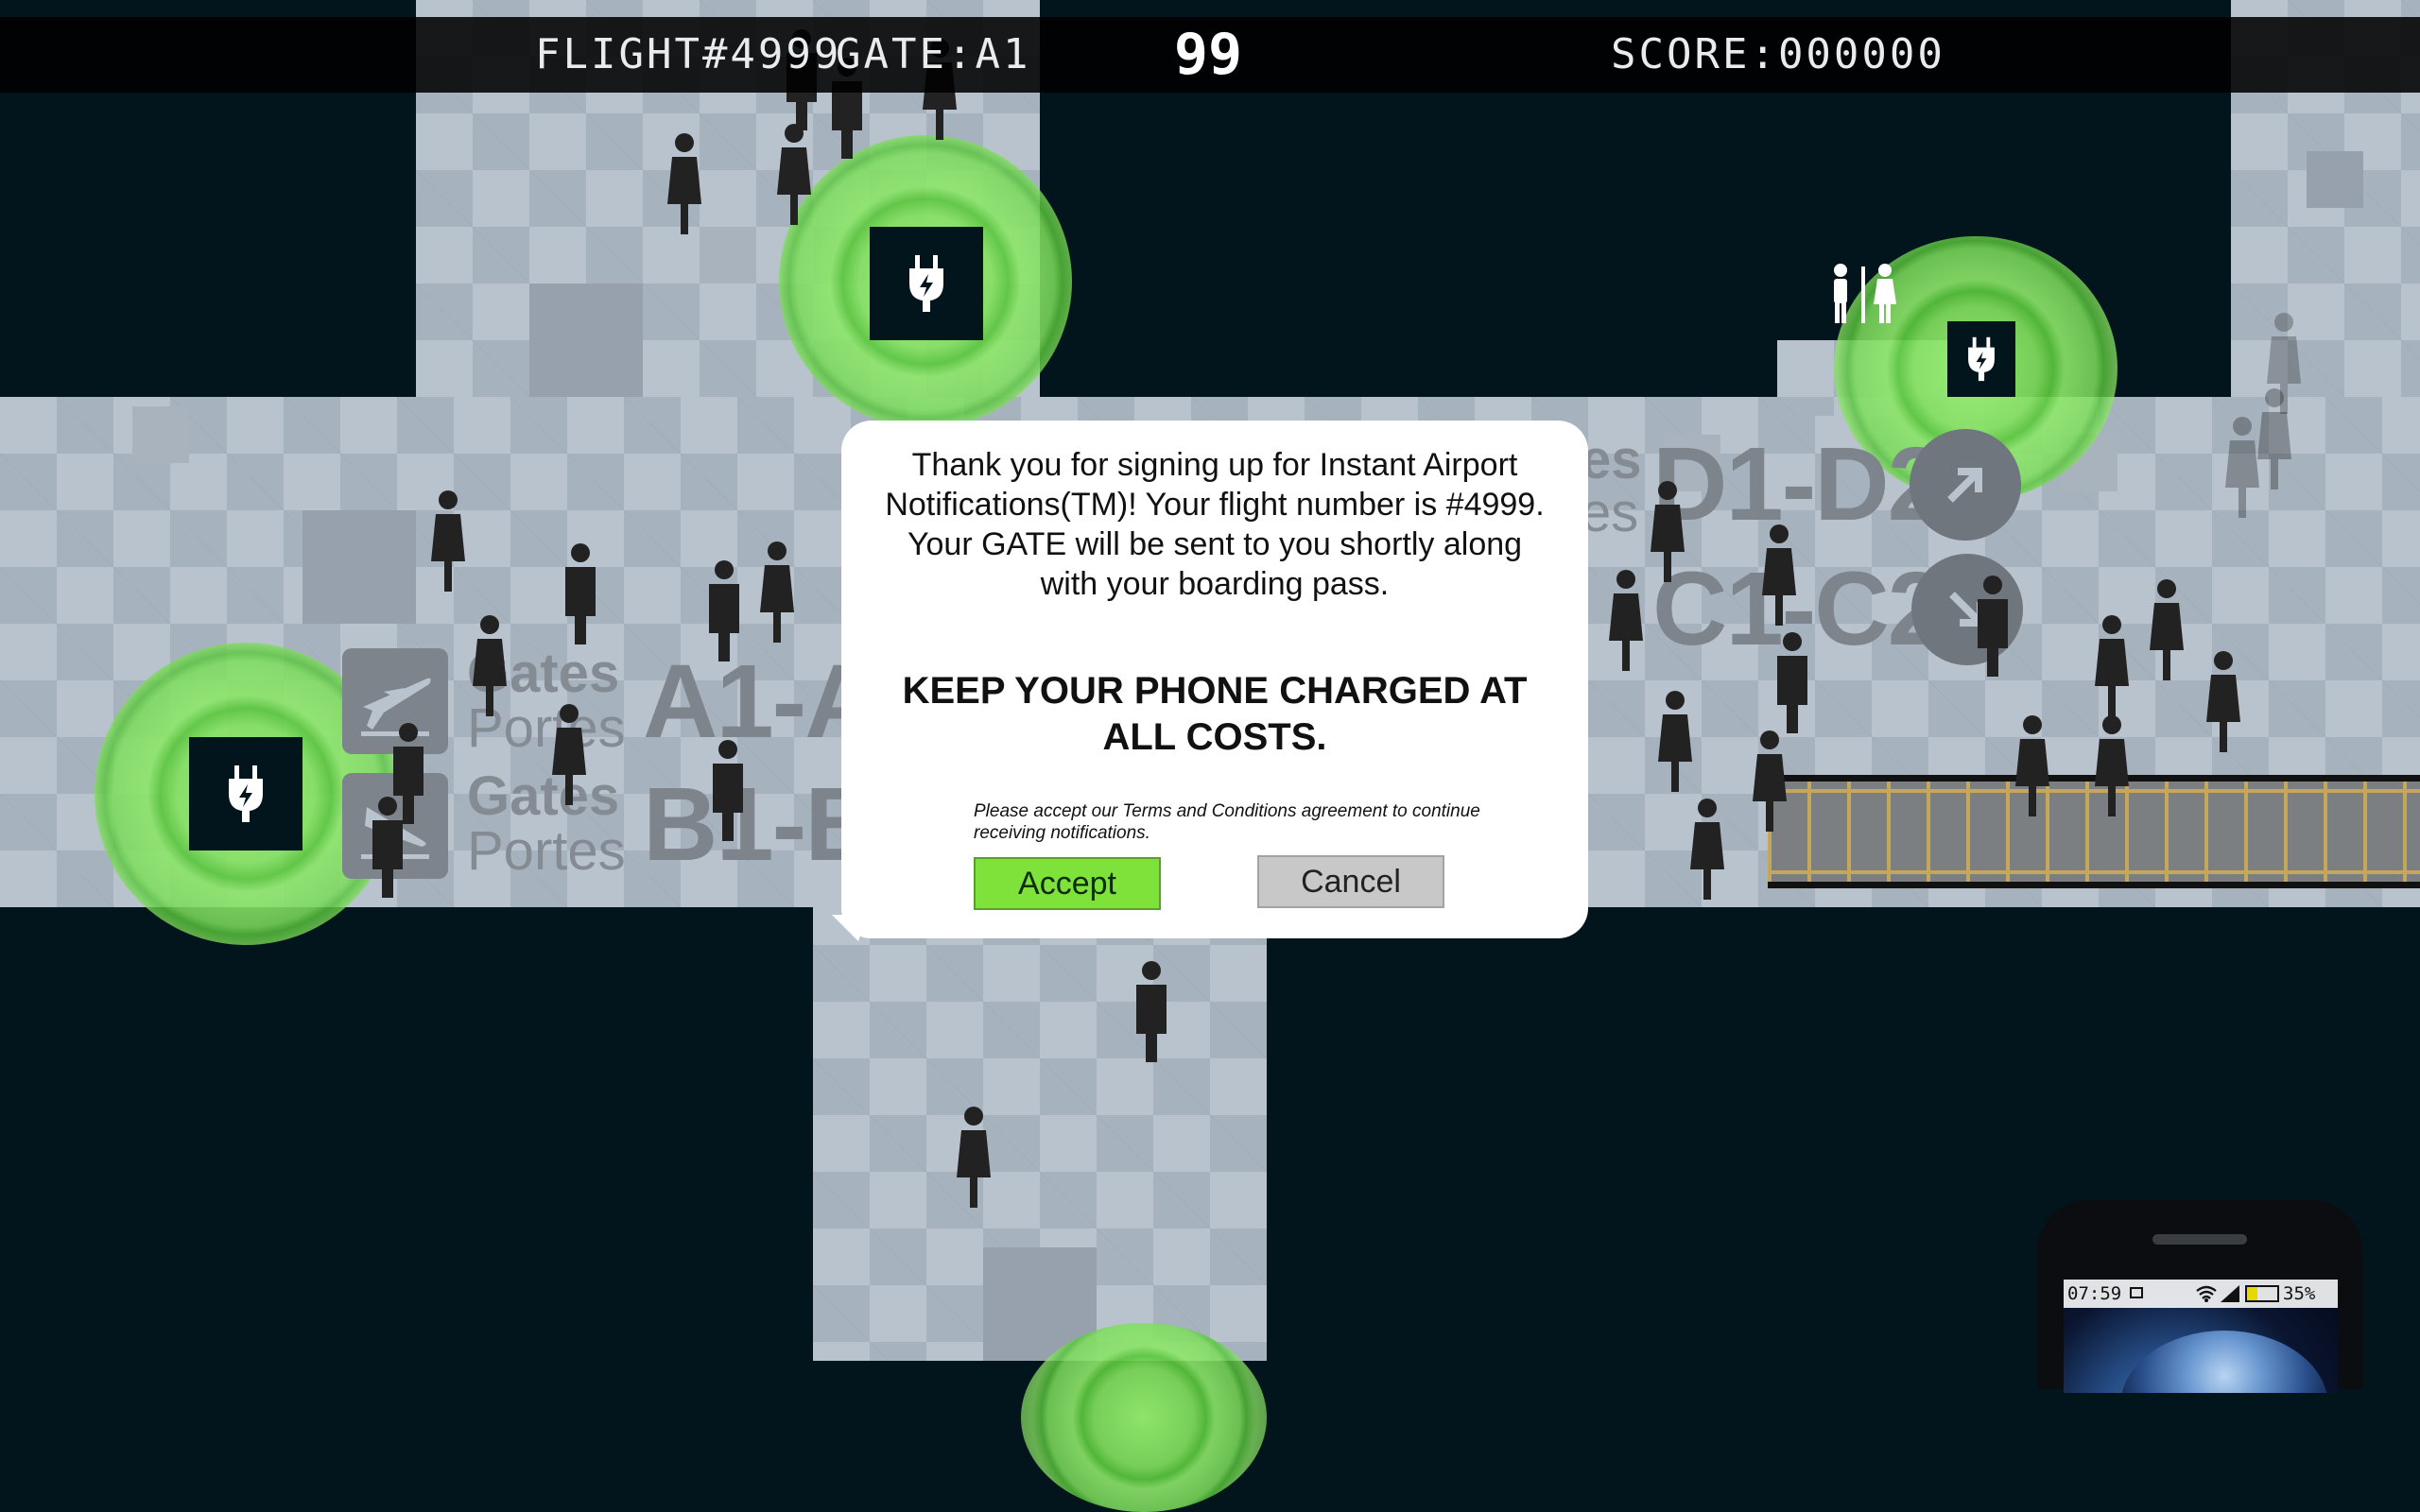 This screenshot has height=1512, width=2420. I want to click on hud-timer: 99, so click(1208, 55).